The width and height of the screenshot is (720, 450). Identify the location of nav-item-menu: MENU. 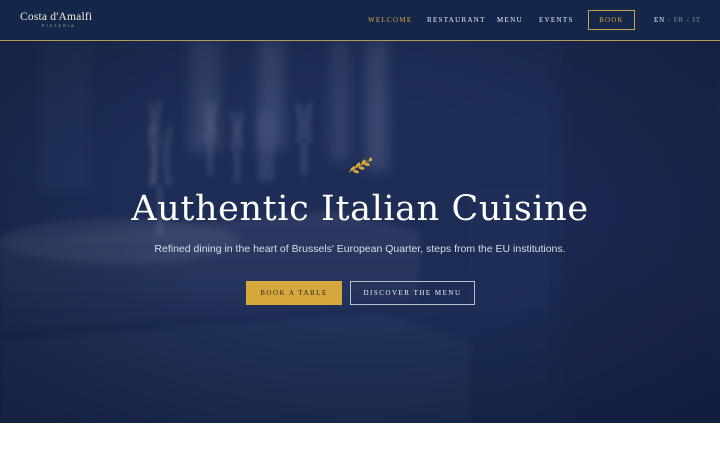
(510, 20).